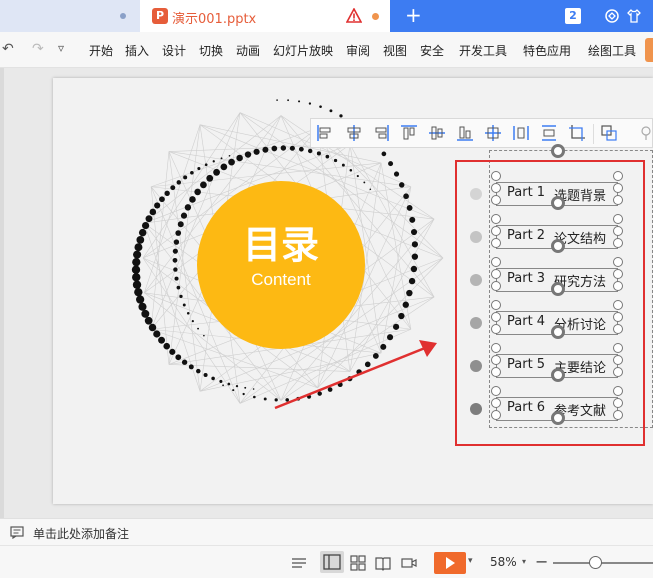  I want to click on menu-tab-view: 视图, so click(395, 50).